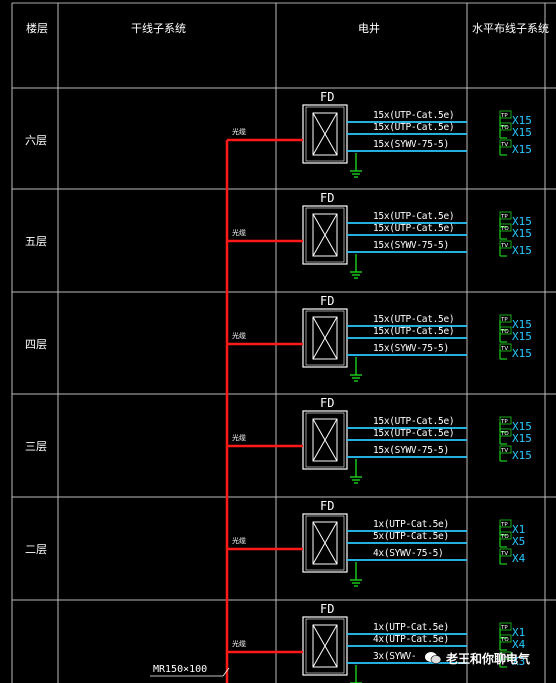 The height and width of the screenshot is (683, 556). Describe the element at coordinates (411, 639) in the screenshot. I see `cable-label: 4x(UTP-Cat.5e)` at that location.